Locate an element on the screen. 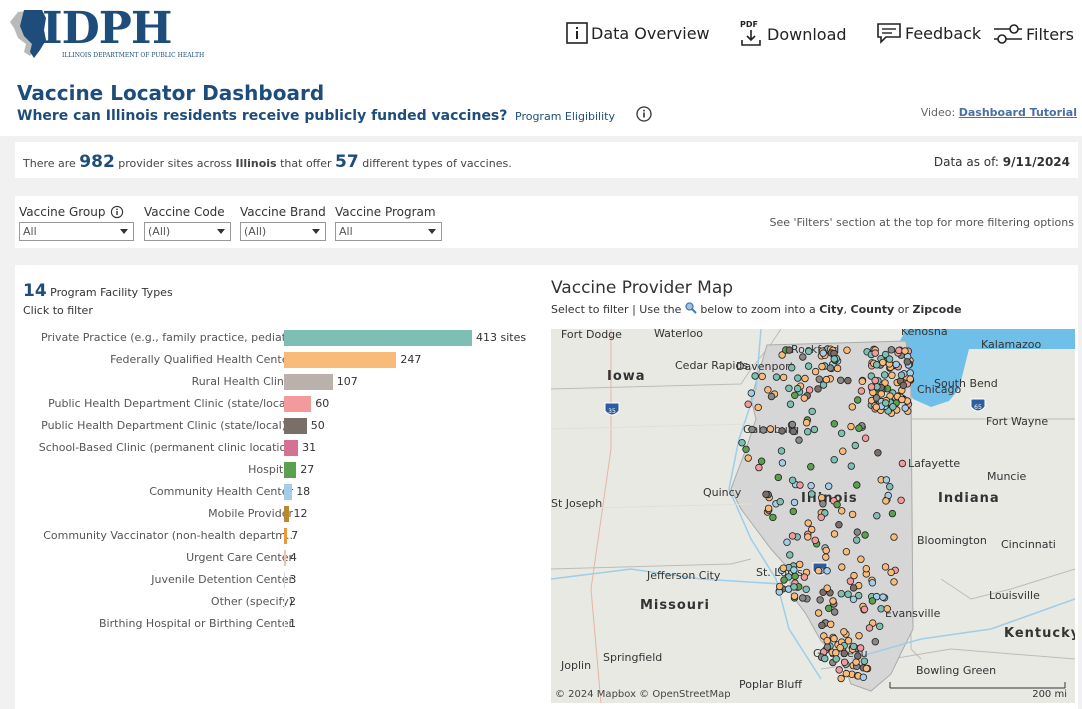 The image size is (1082, 709). bar-category-label: Urgent Care Center is located at coordinates (239, 557).